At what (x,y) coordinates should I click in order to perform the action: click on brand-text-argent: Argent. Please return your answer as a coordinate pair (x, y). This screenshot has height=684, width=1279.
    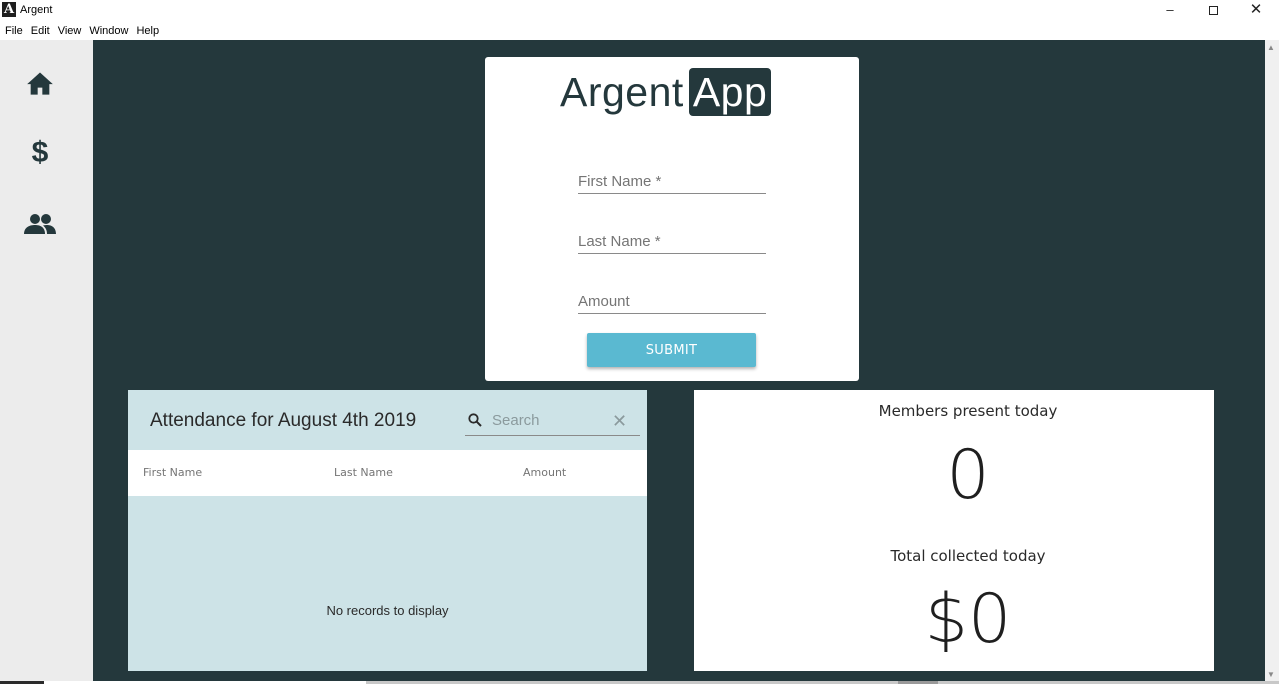
    Looking at the image, I should click on (622, 91).